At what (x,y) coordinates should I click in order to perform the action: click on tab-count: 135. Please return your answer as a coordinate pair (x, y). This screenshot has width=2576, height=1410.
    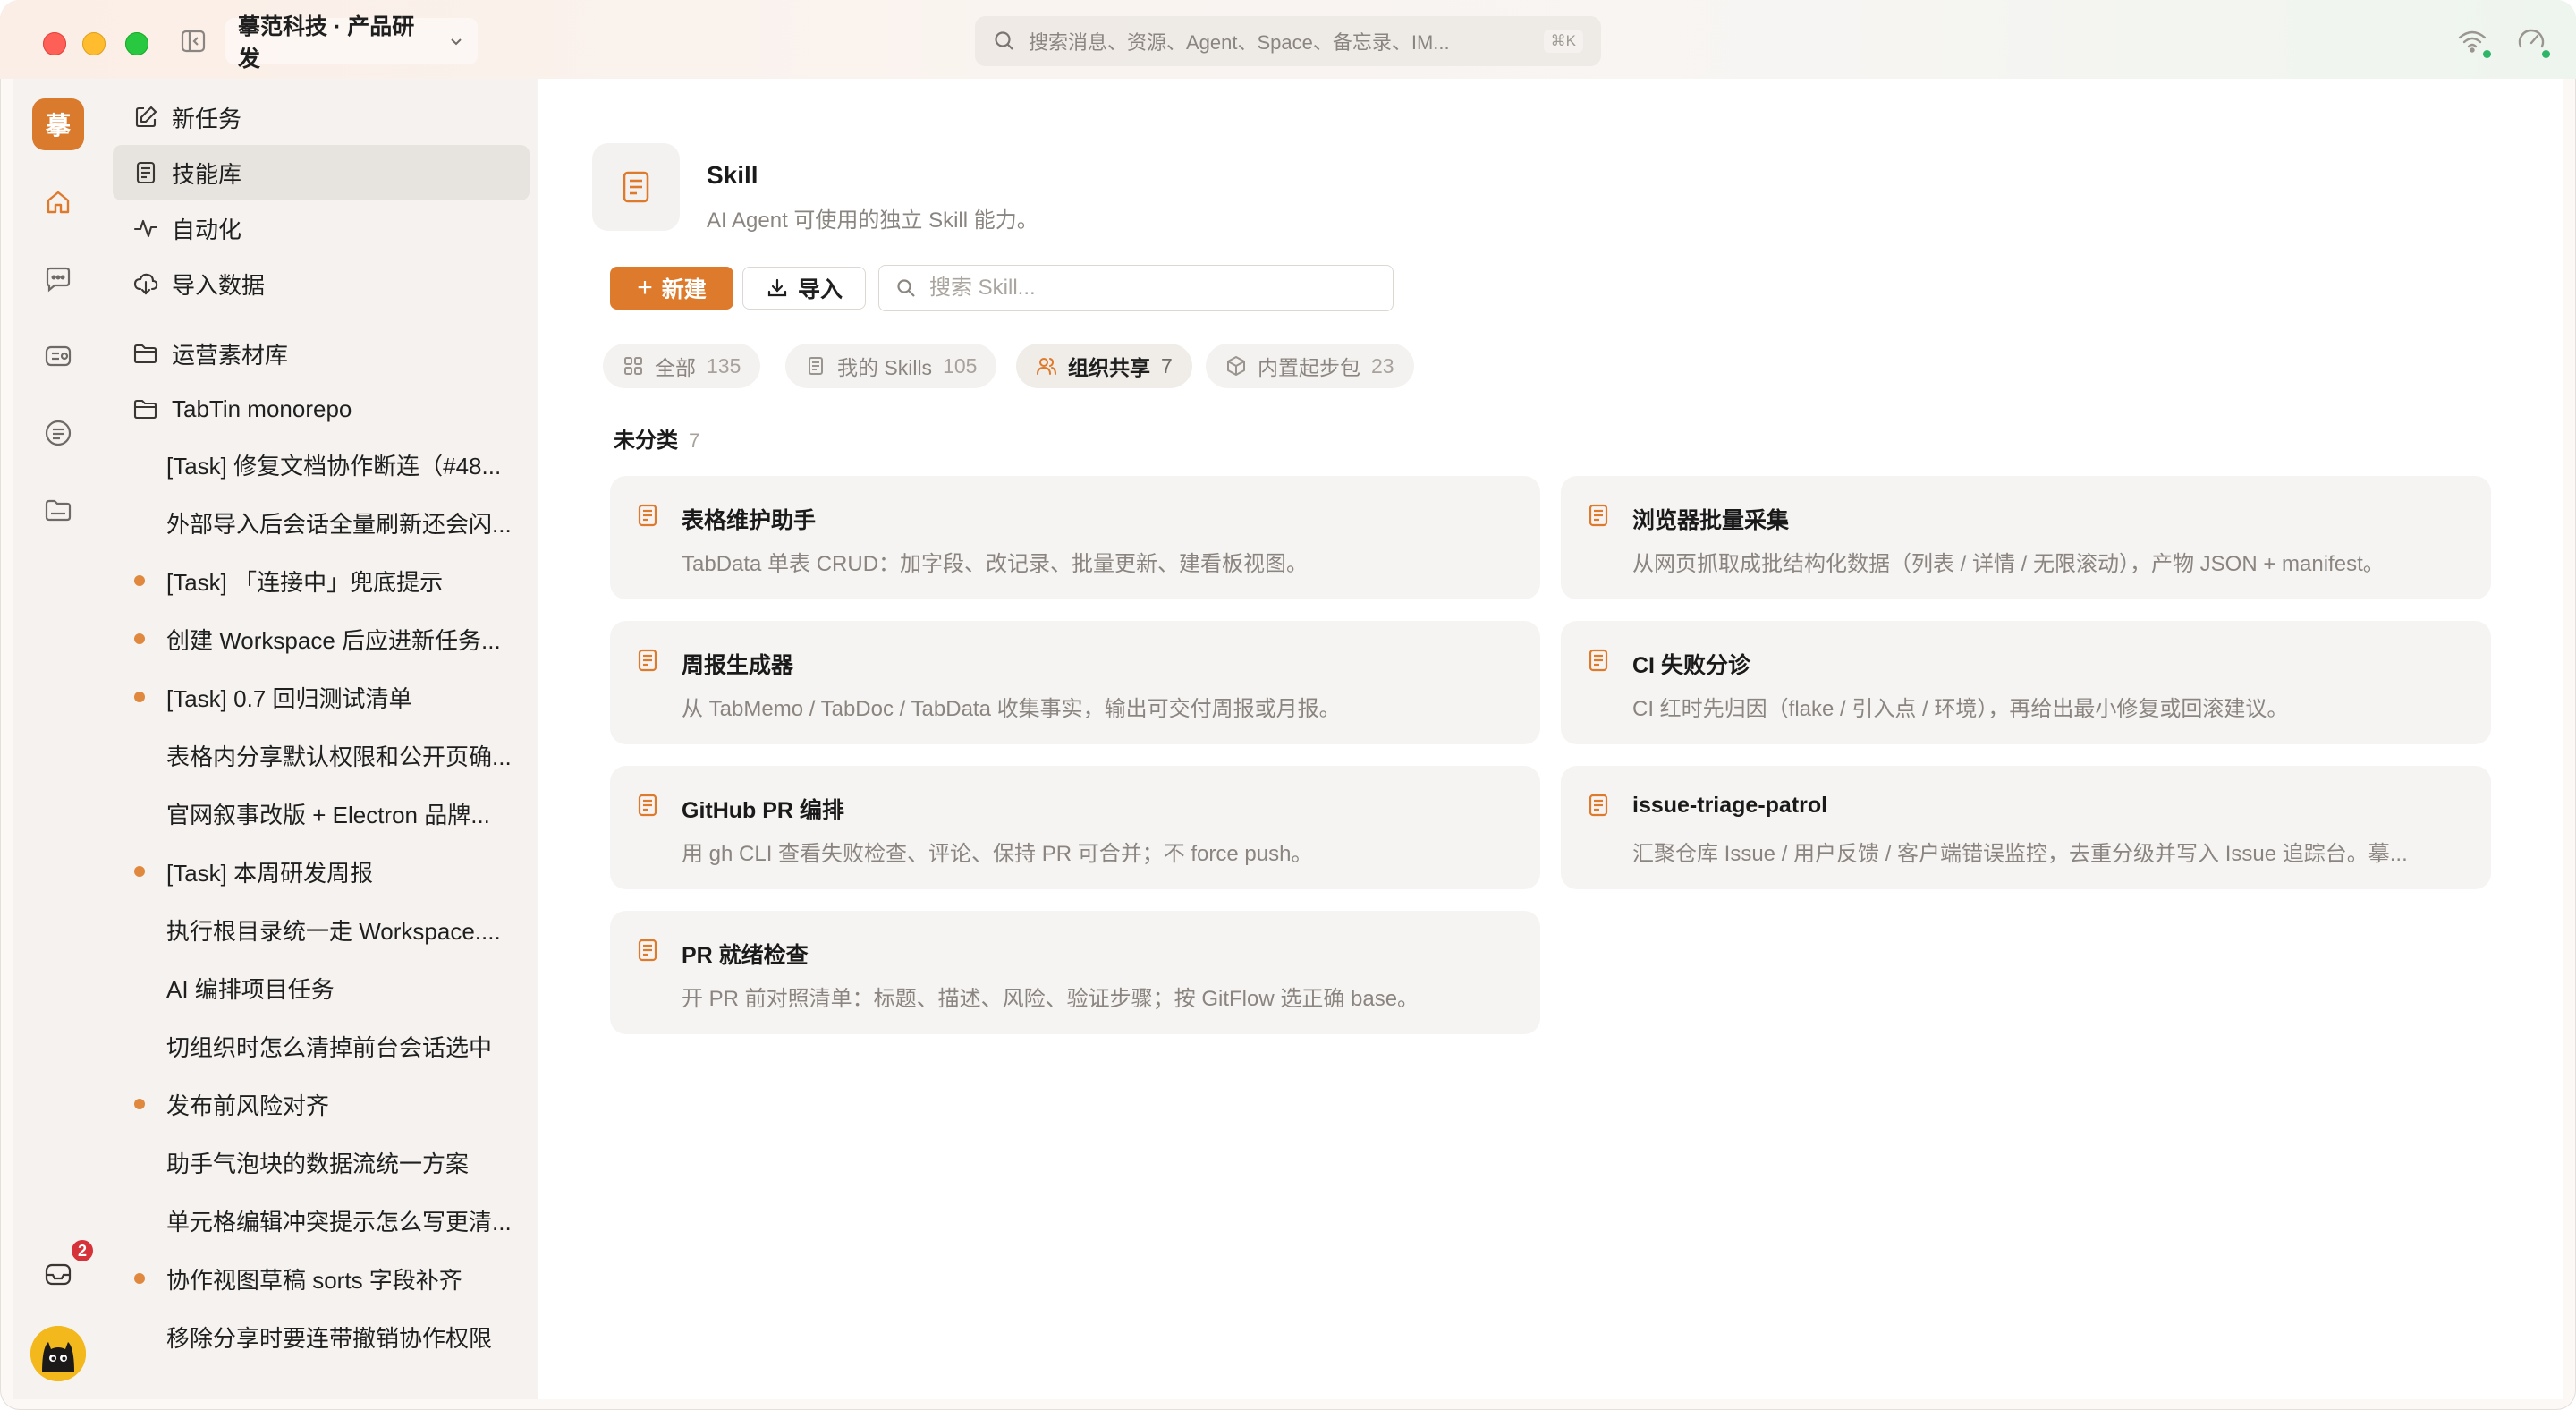
    Looking at the image, I should click on (724, 366).